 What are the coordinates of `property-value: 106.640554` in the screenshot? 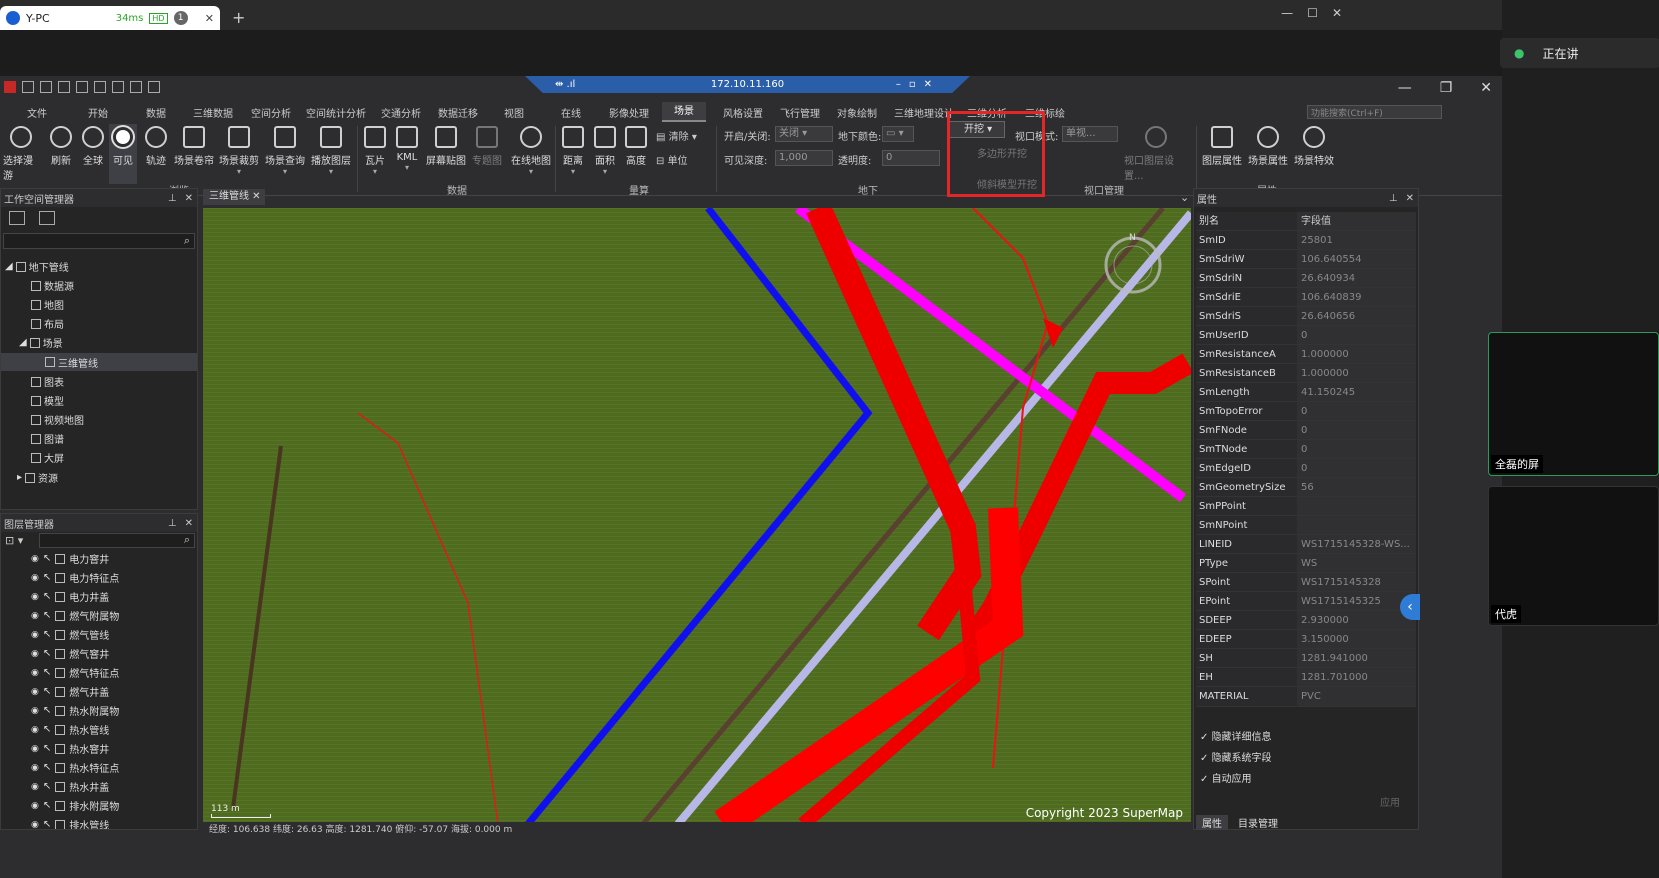 It's located at (1356, 259).